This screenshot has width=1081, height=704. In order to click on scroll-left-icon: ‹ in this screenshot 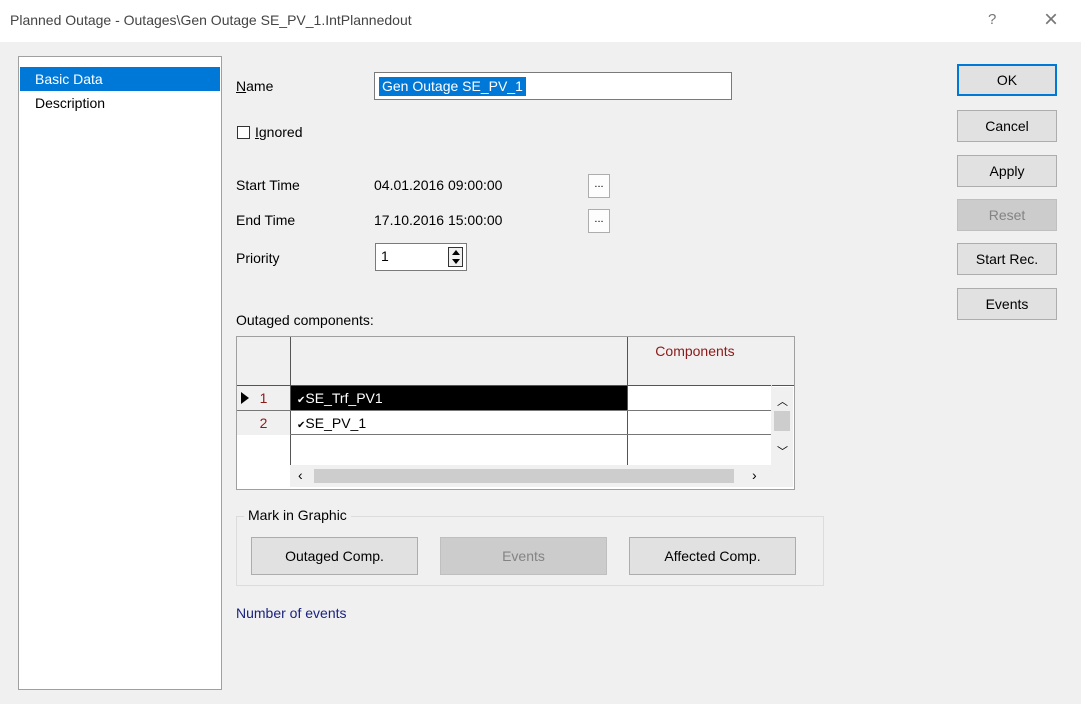, I will do `click(300, 475)`.